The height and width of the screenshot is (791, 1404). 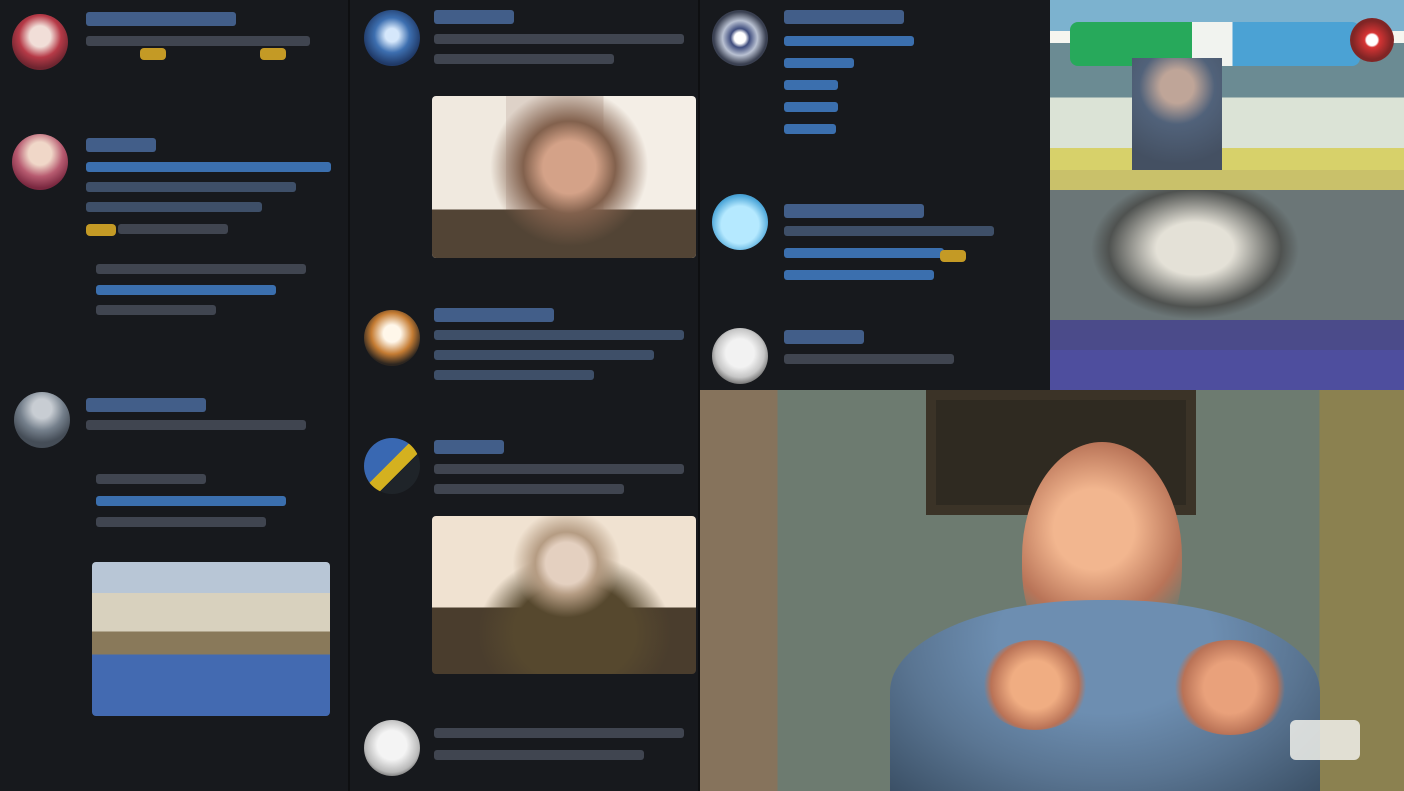 I want to click on footer-bar, so click(x=1227, y=370).